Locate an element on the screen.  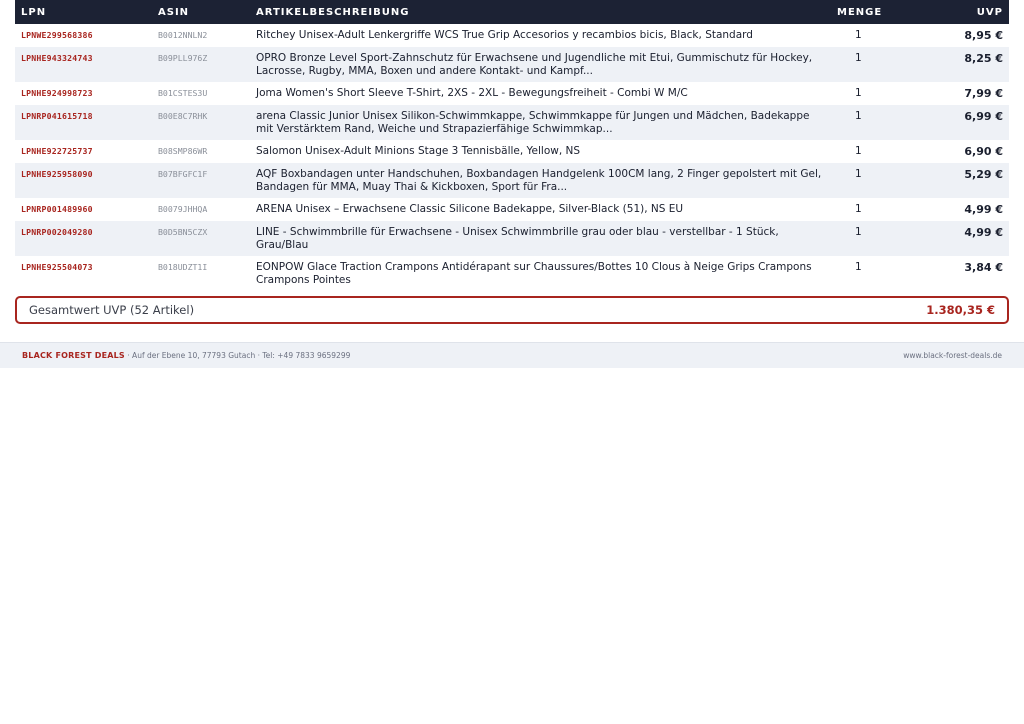
uvp-cell: 3,84 € is located at coordinates (983, 267).